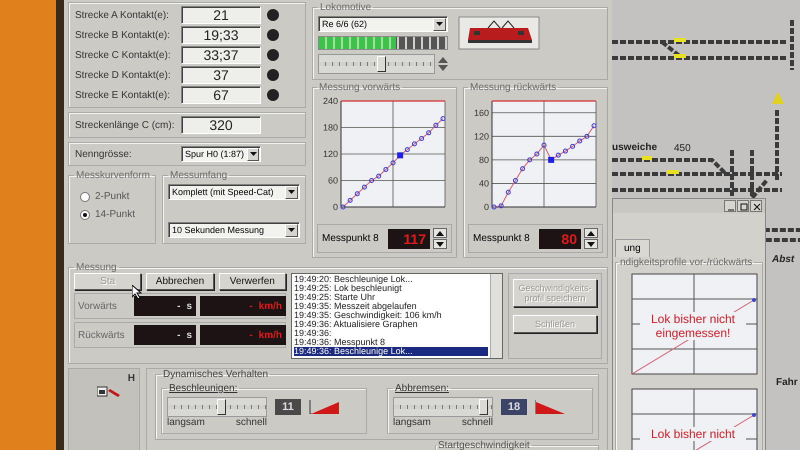  What do you see at coordinates (123, 35) in the screenshot?
I see `contact-label: Strecke B Kontakt(e):` at bounding box center [123, 35].